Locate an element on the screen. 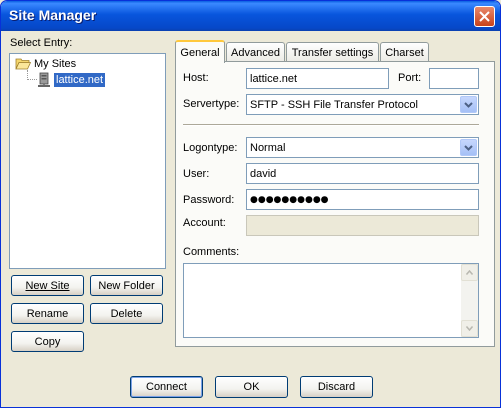  account-label: Account: is located at coordinates (204, 223).